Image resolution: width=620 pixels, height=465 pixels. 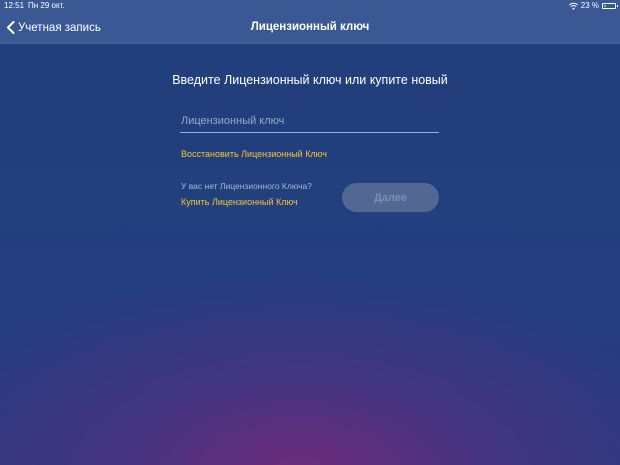 I want to click on navigation-bar: Учетная запись Лицензионный ключ, so click(x=310, y=28).